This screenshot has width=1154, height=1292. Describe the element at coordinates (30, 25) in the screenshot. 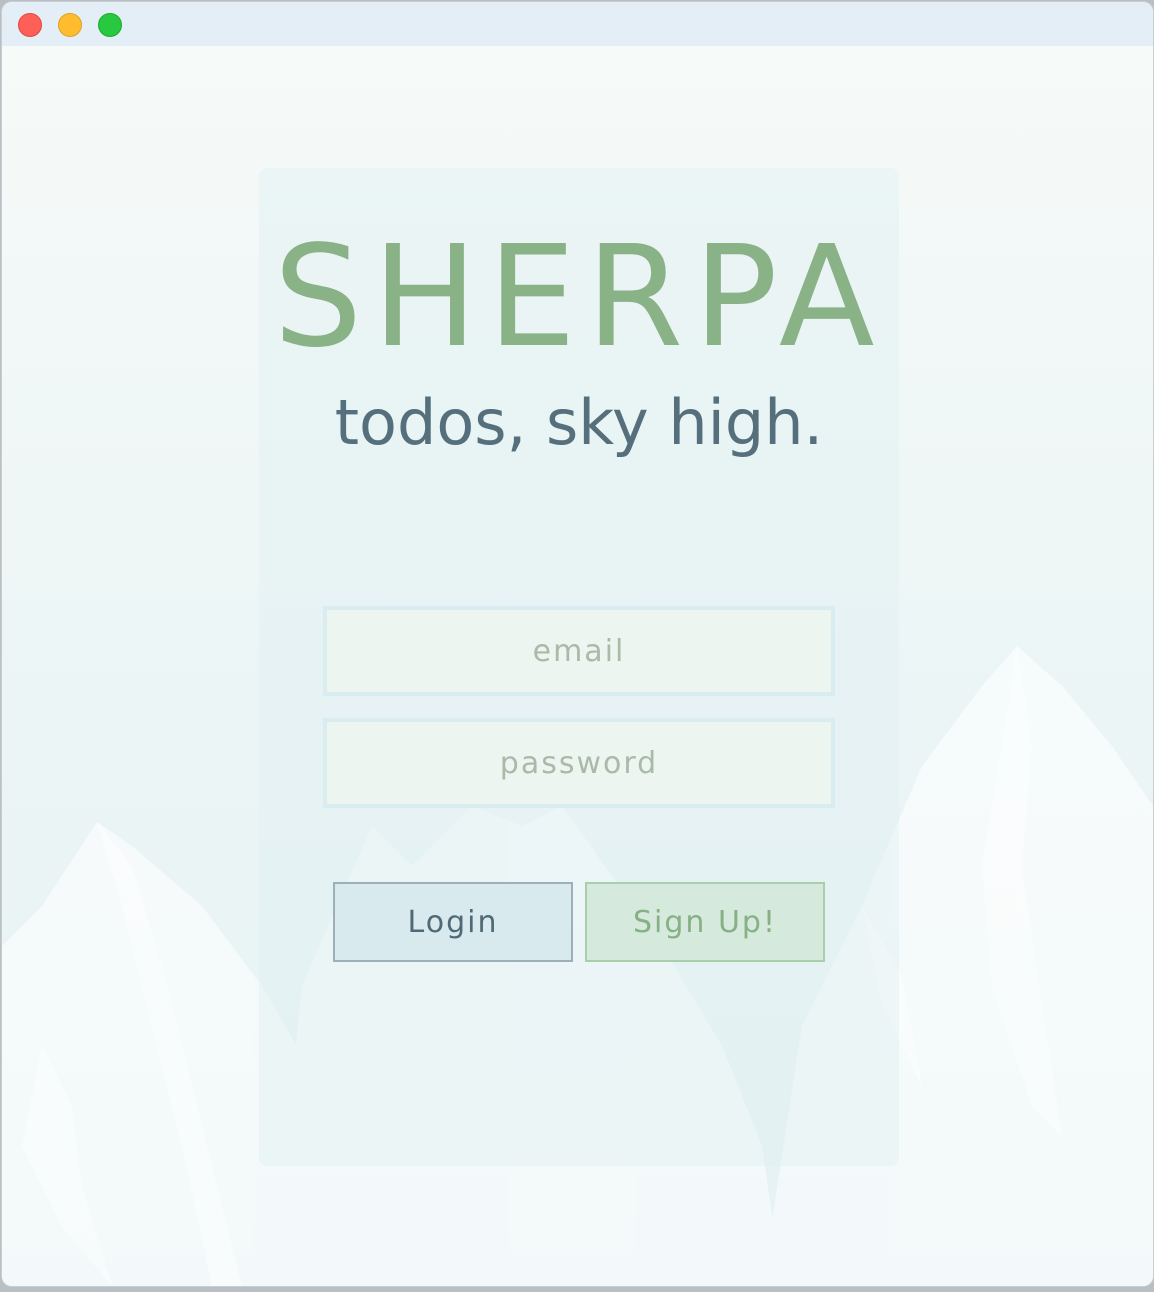

I see `close-window-button` at that location.